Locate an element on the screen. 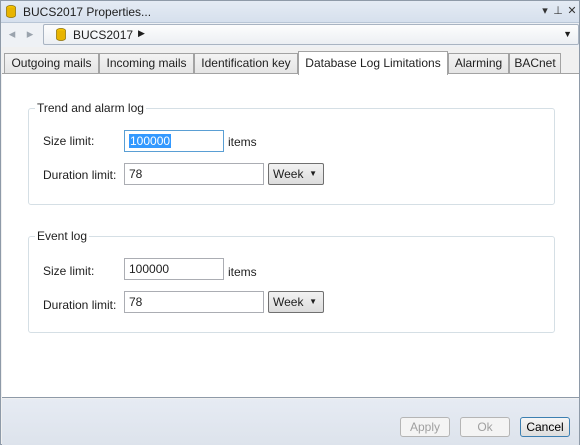 This screenshot has width=580, height=445. tab-database-log-limitations: Database Log Limitations is located at coordinates (373, 63).